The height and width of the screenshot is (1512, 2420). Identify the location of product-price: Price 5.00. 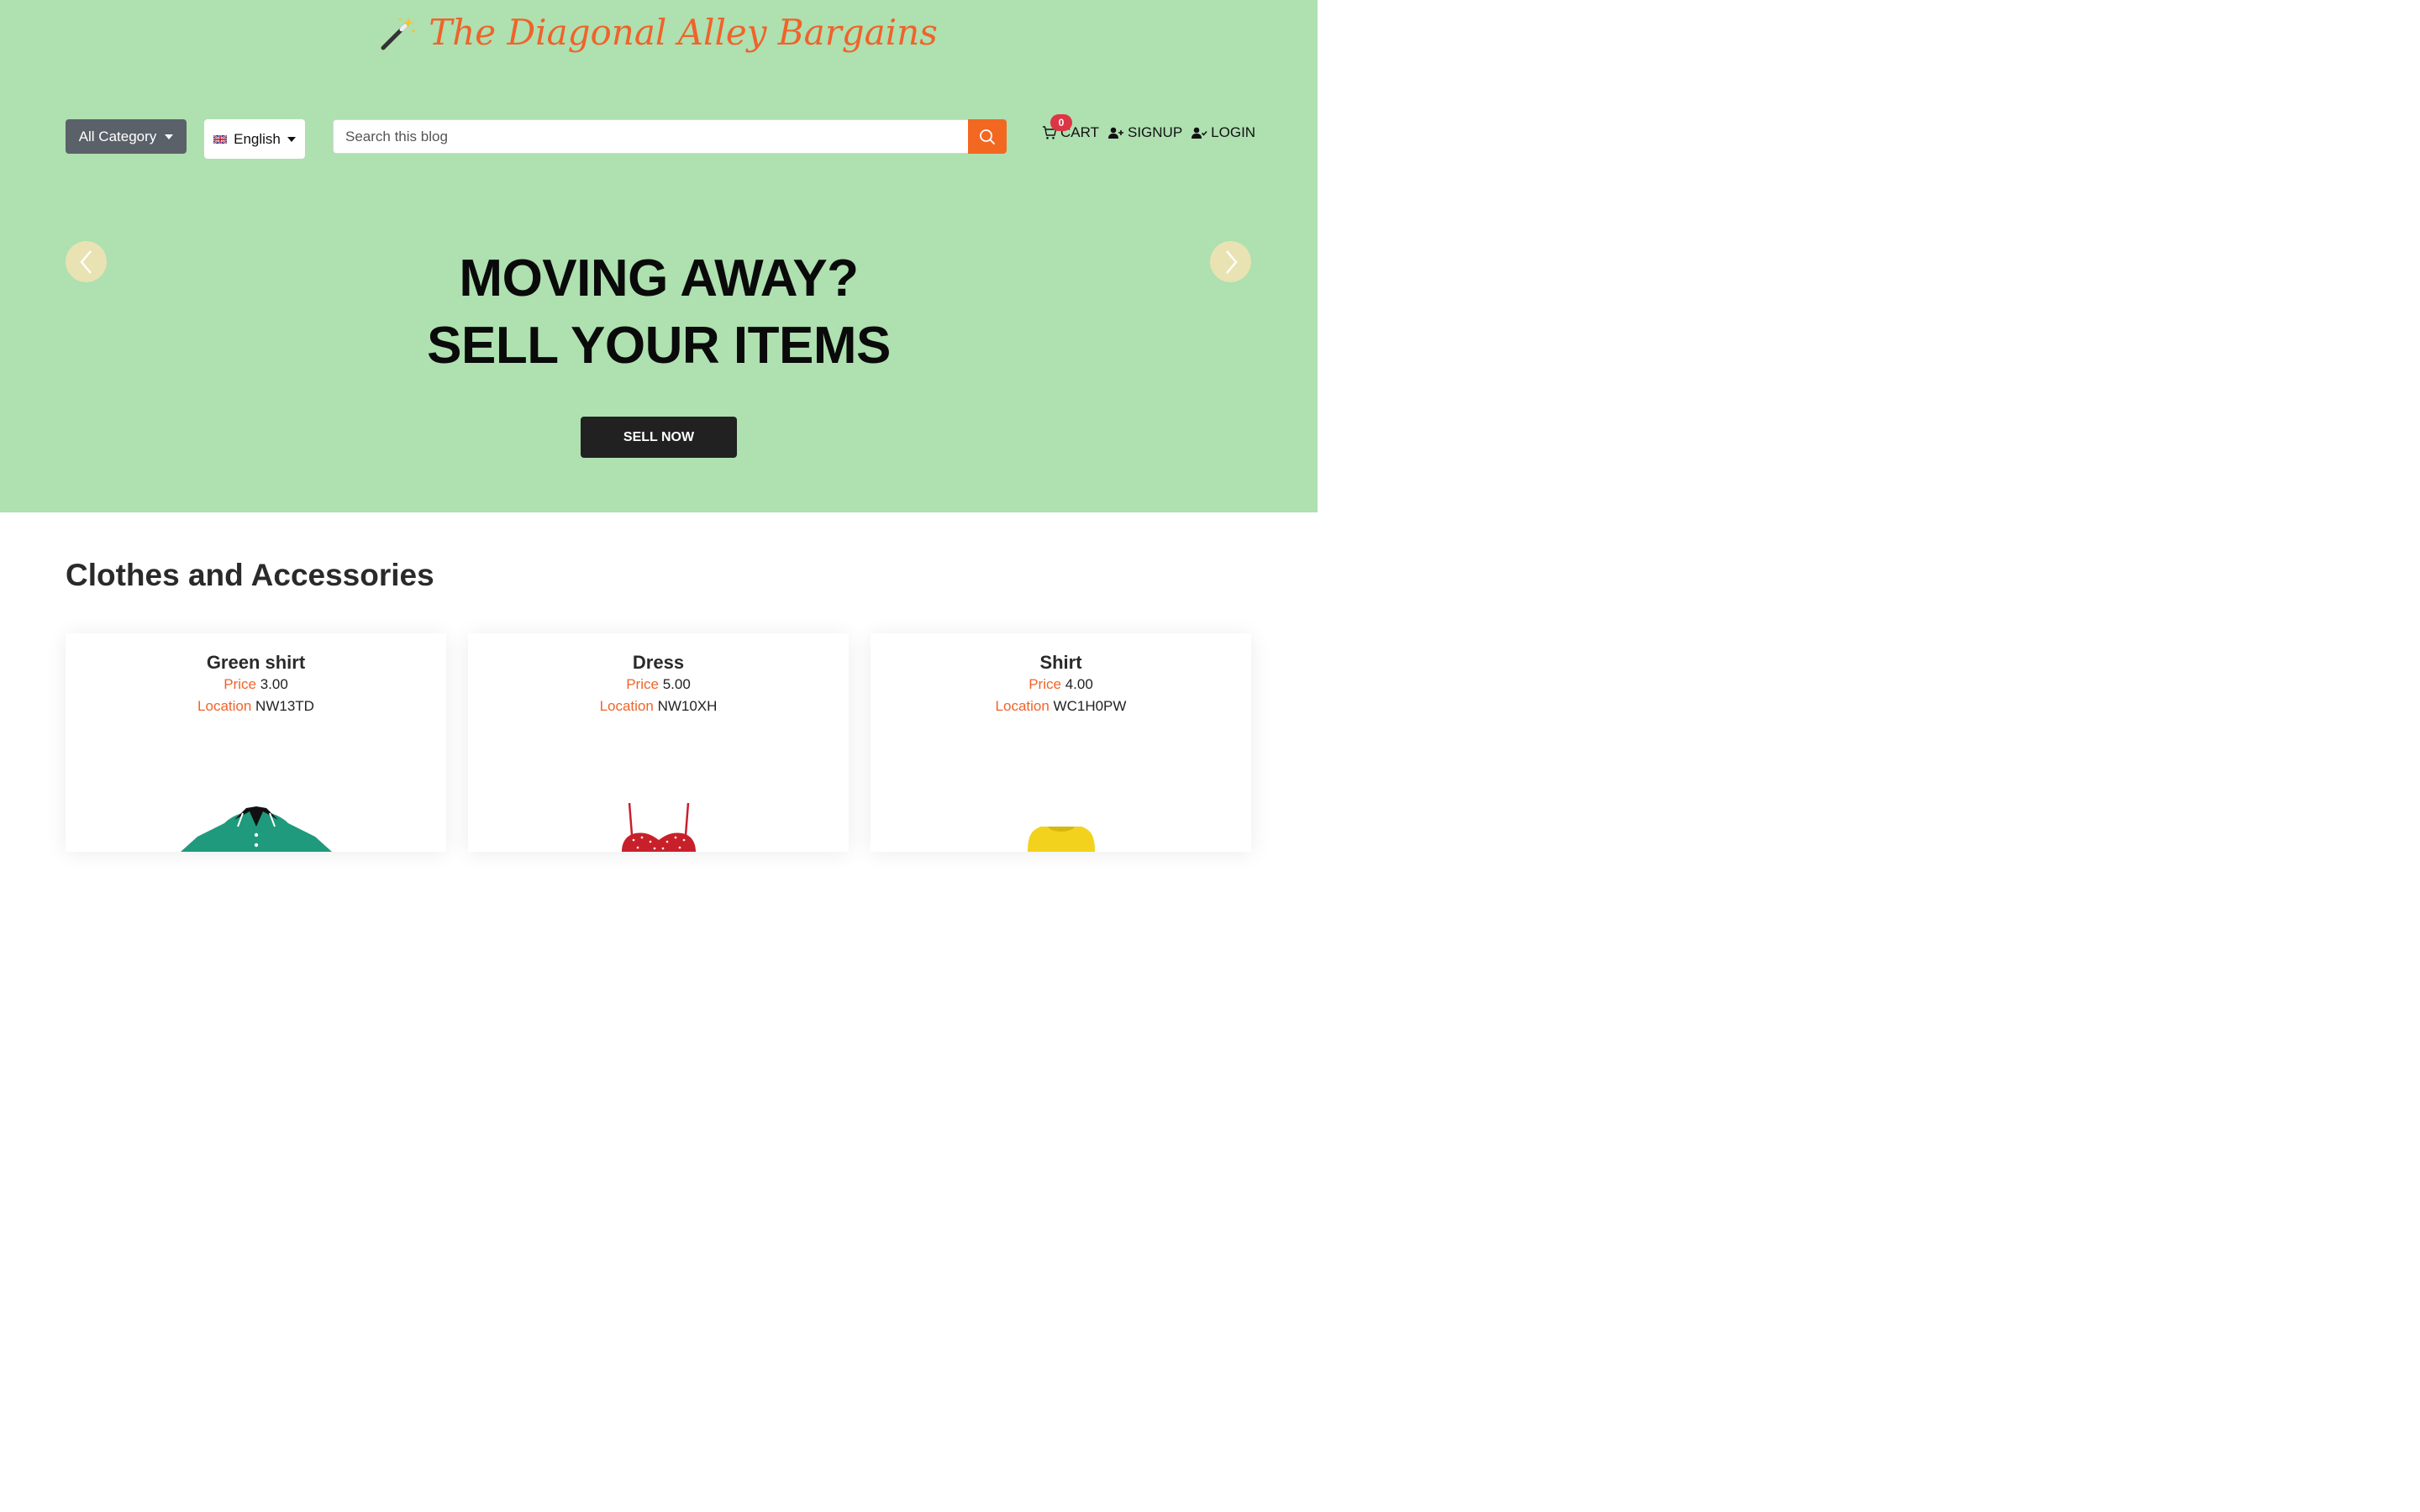
(658, 685).